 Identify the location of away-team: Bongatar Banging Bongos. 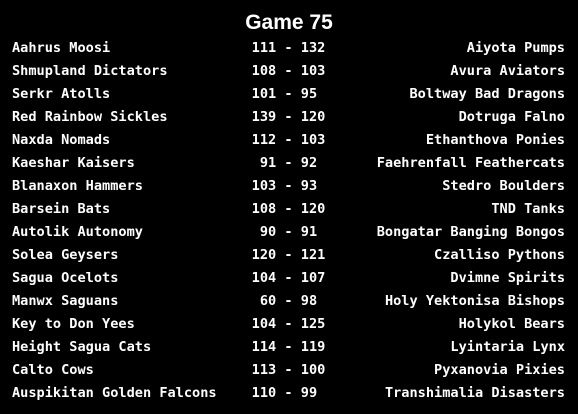
(470, 232).